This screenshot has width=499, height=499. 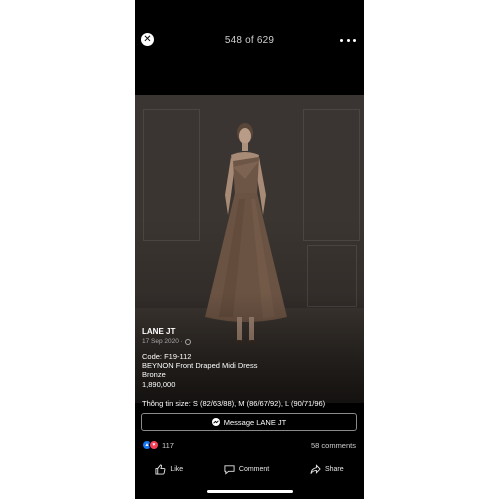 I want to click on comment-label: Comment, so click(x=254, y=469).